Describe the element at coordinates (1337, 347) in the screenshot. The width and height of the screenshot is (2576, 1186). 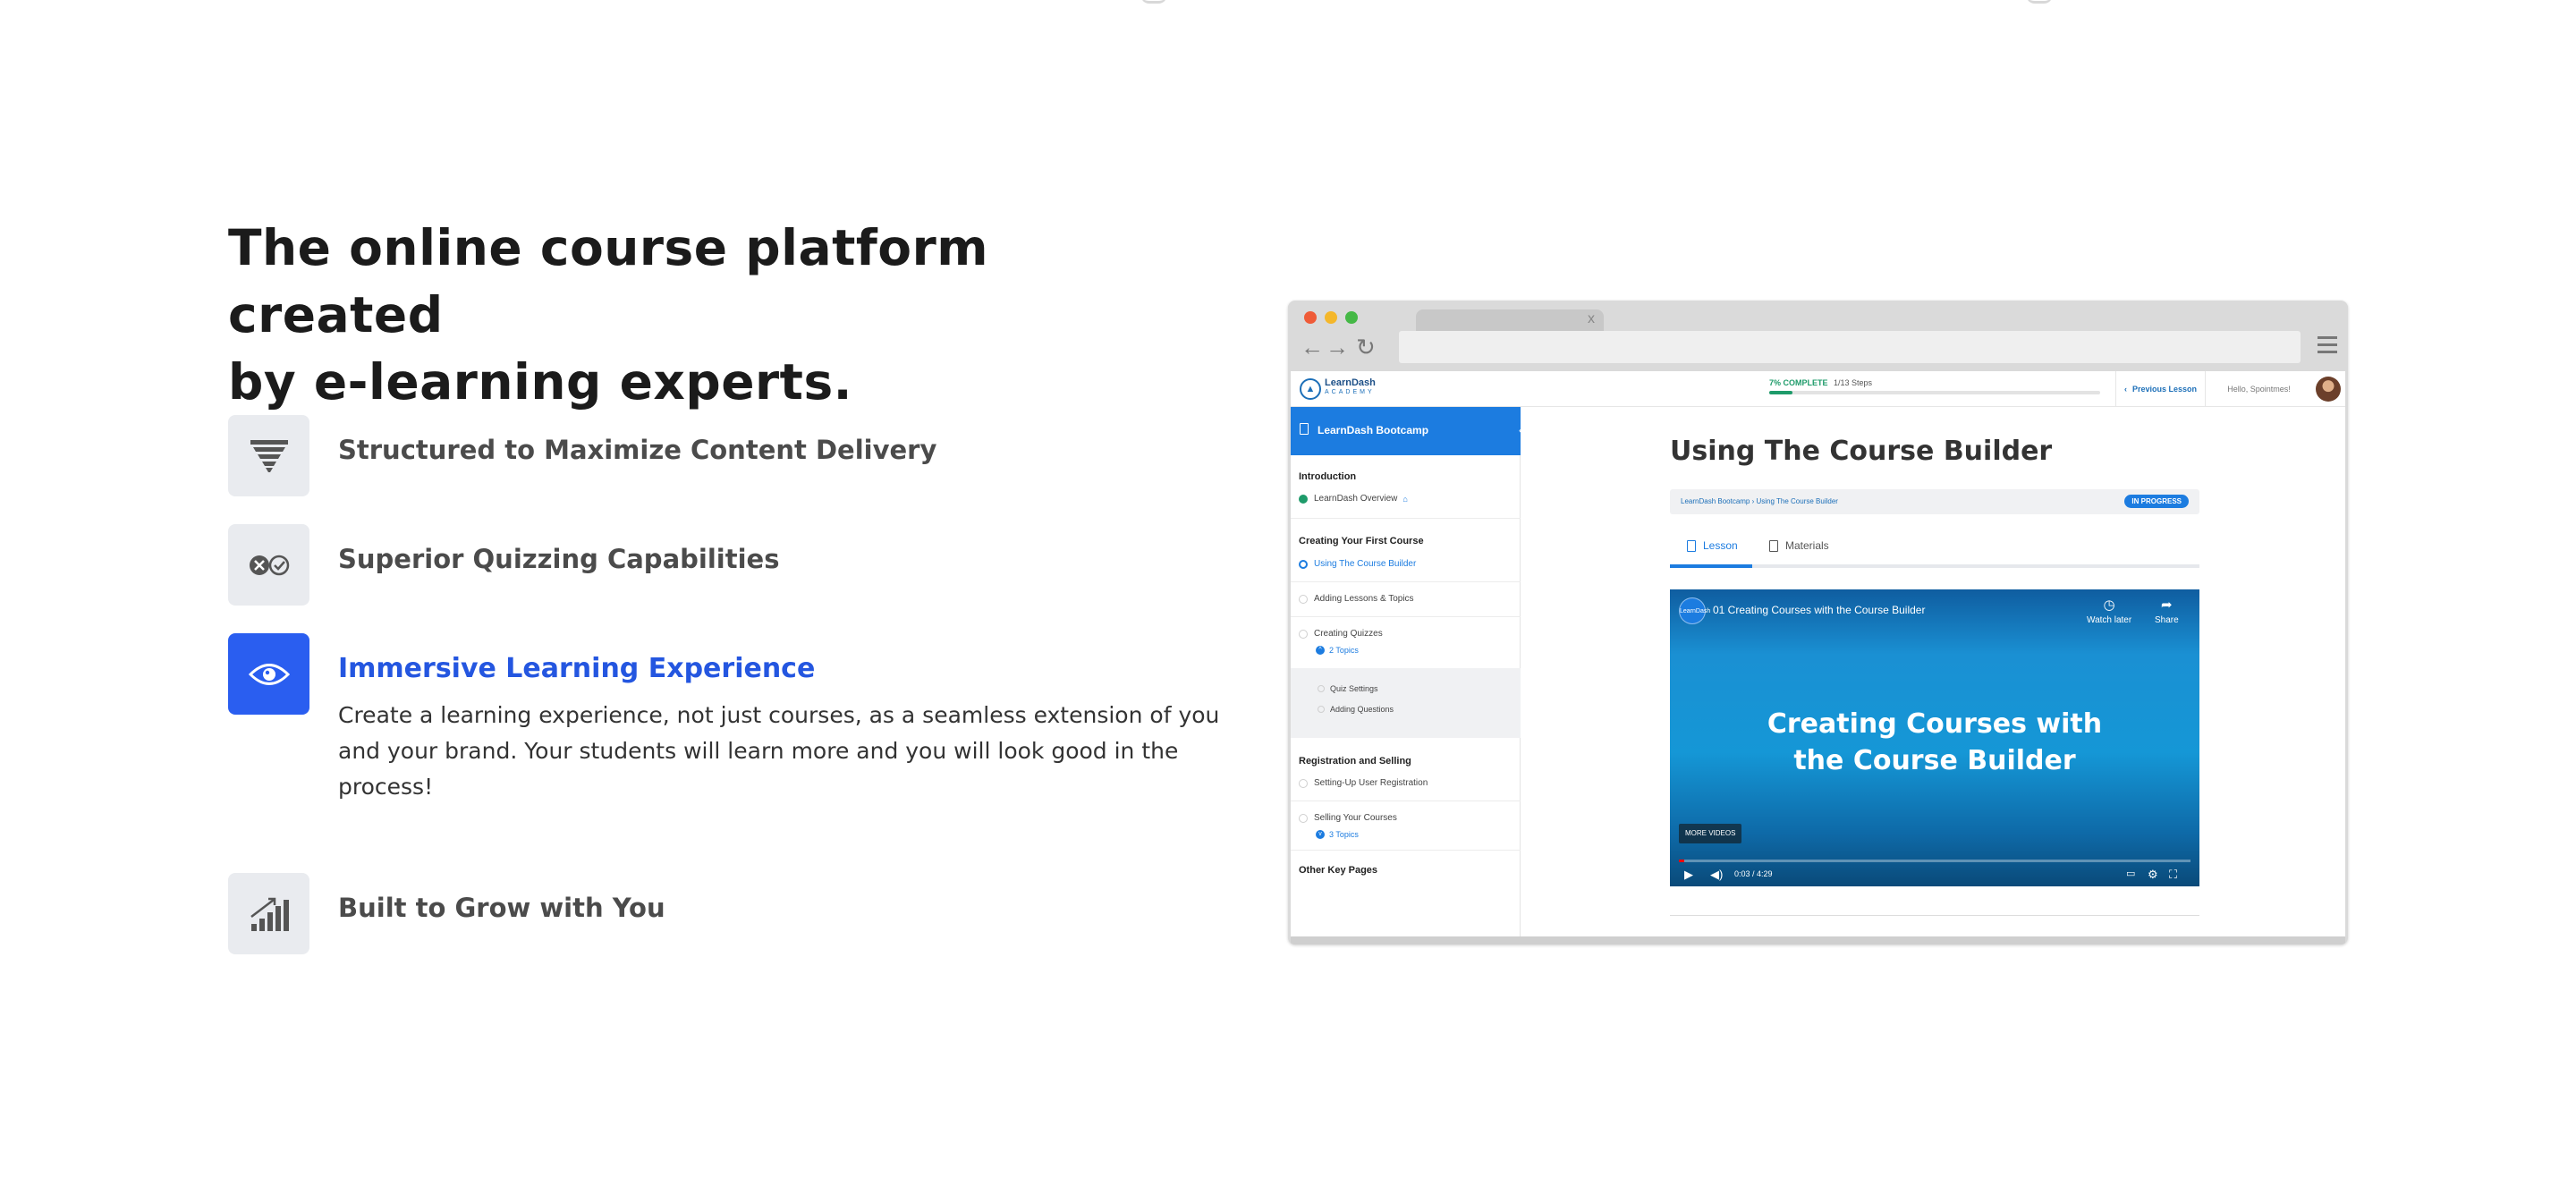
I see `forward-arrow-icon: →` at that location.